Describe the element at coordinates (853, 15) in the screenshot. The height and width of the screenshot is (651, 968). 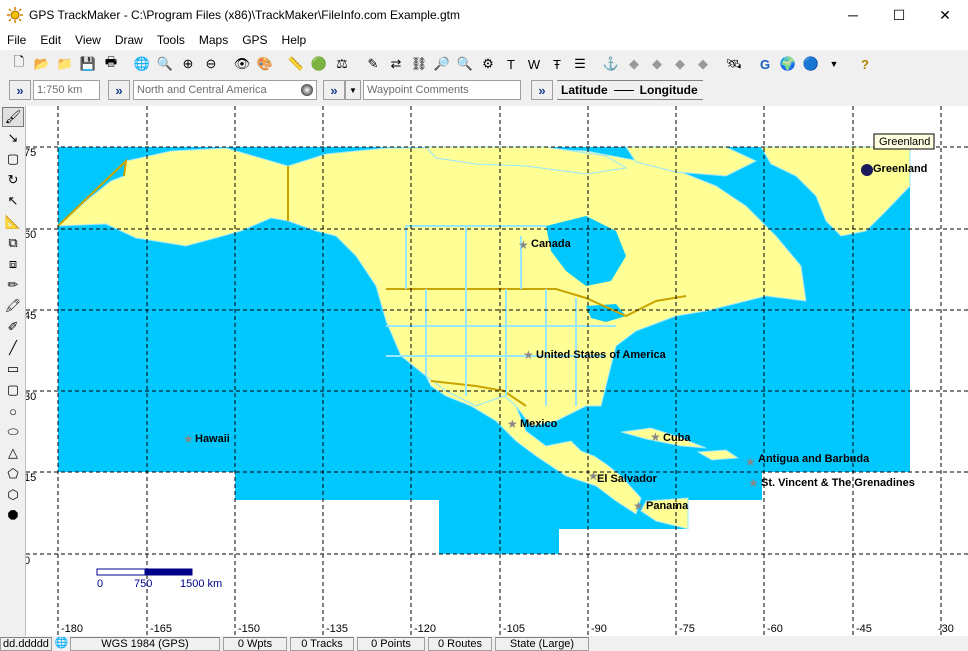
I see `minimize-button: ─` at that location.